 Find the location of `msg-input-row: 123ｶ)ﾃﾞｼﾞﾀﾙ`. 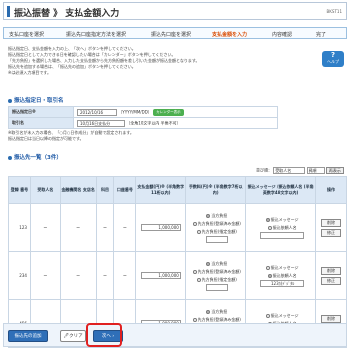

msg-input-row: 123ｶ)ﾃﾞｼﾞﾀﾙ is located at coordinates (282, 283).